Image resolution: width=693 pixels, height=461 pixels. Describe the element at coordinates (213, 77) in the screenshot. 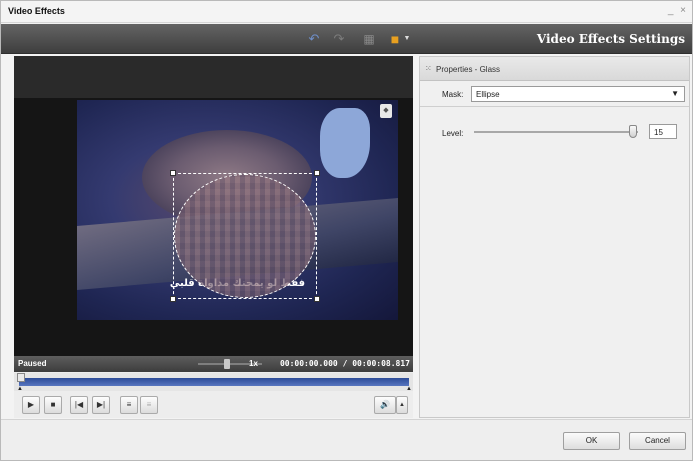

I see `video-header` at that location.